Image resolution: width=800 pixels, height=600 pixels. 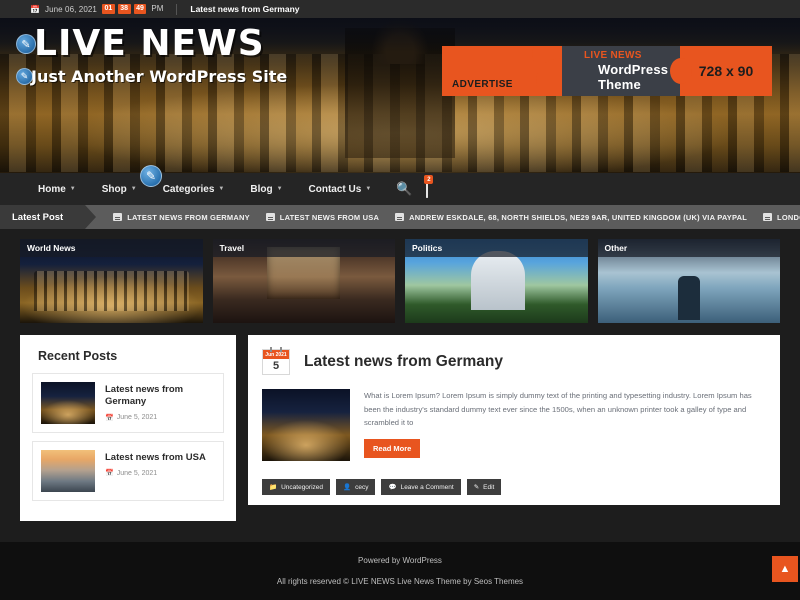 What do you see at coordinates (111, 248) in the screenshot?
I see `category-label: World News` at bounding box center [111, 248].